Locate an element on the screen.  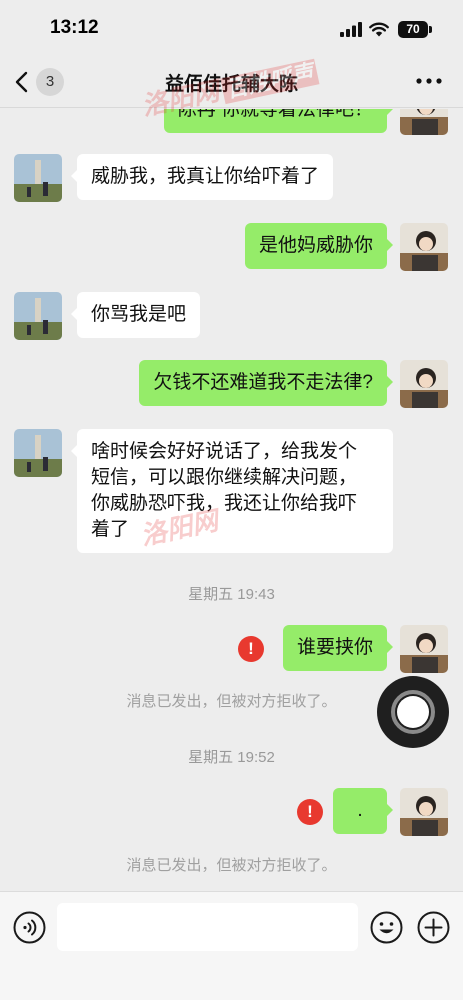
message-bubble: . is located at coordinates (363, 811).